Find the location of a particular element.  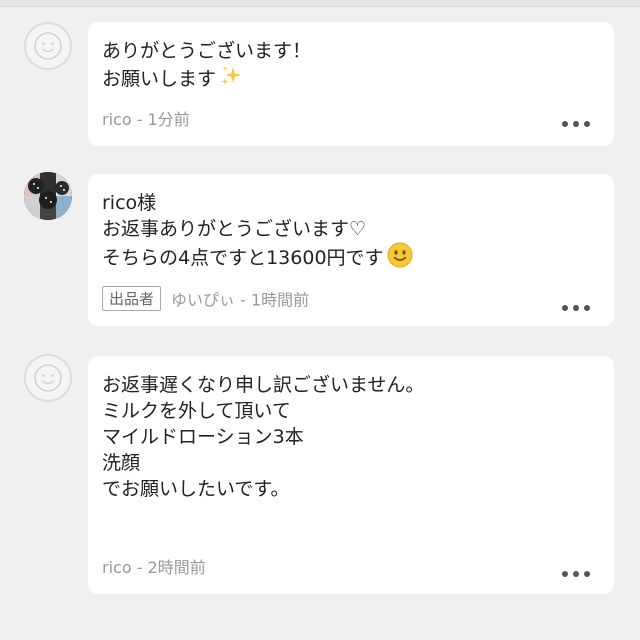

comment-text-line: お返事ありがとうございます♡ is located at coordinates (234, 229).